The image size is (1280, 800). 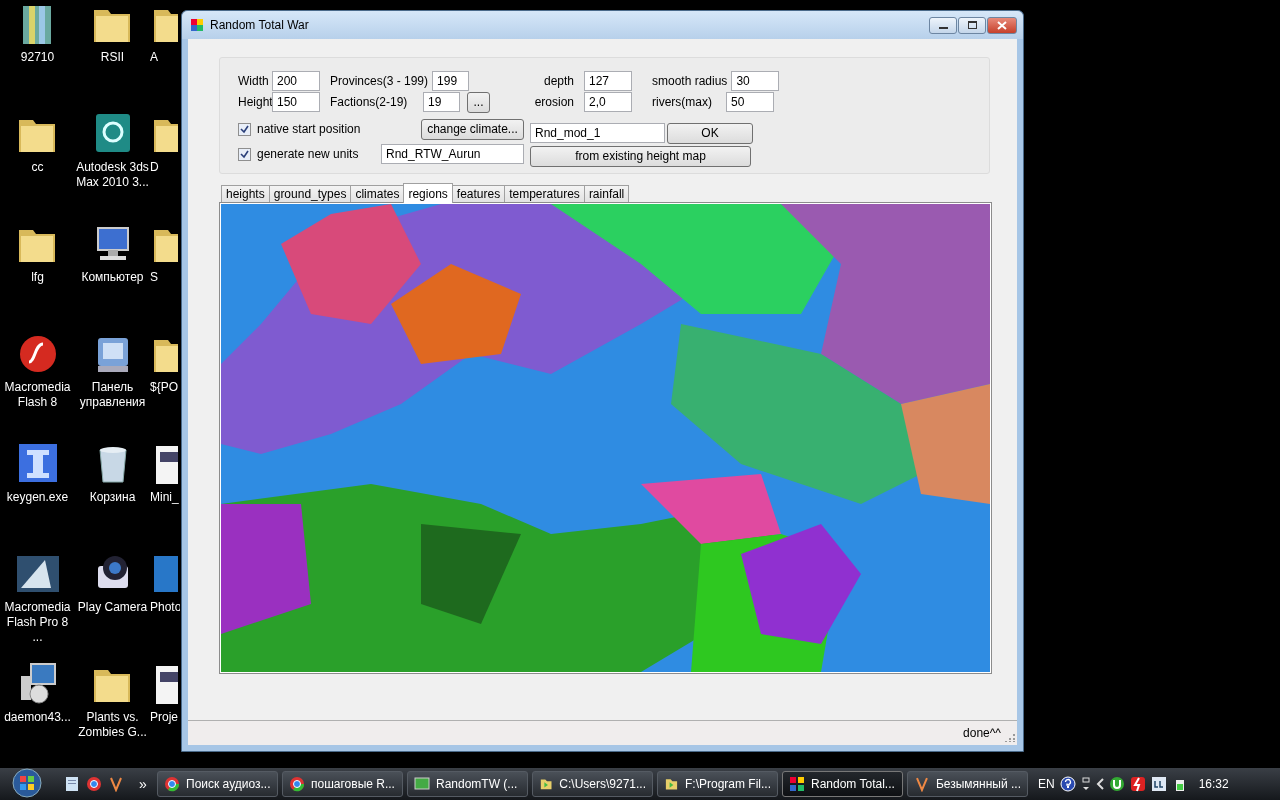 I want to click on window-title: Random Total War, so click(x=260, y=25).